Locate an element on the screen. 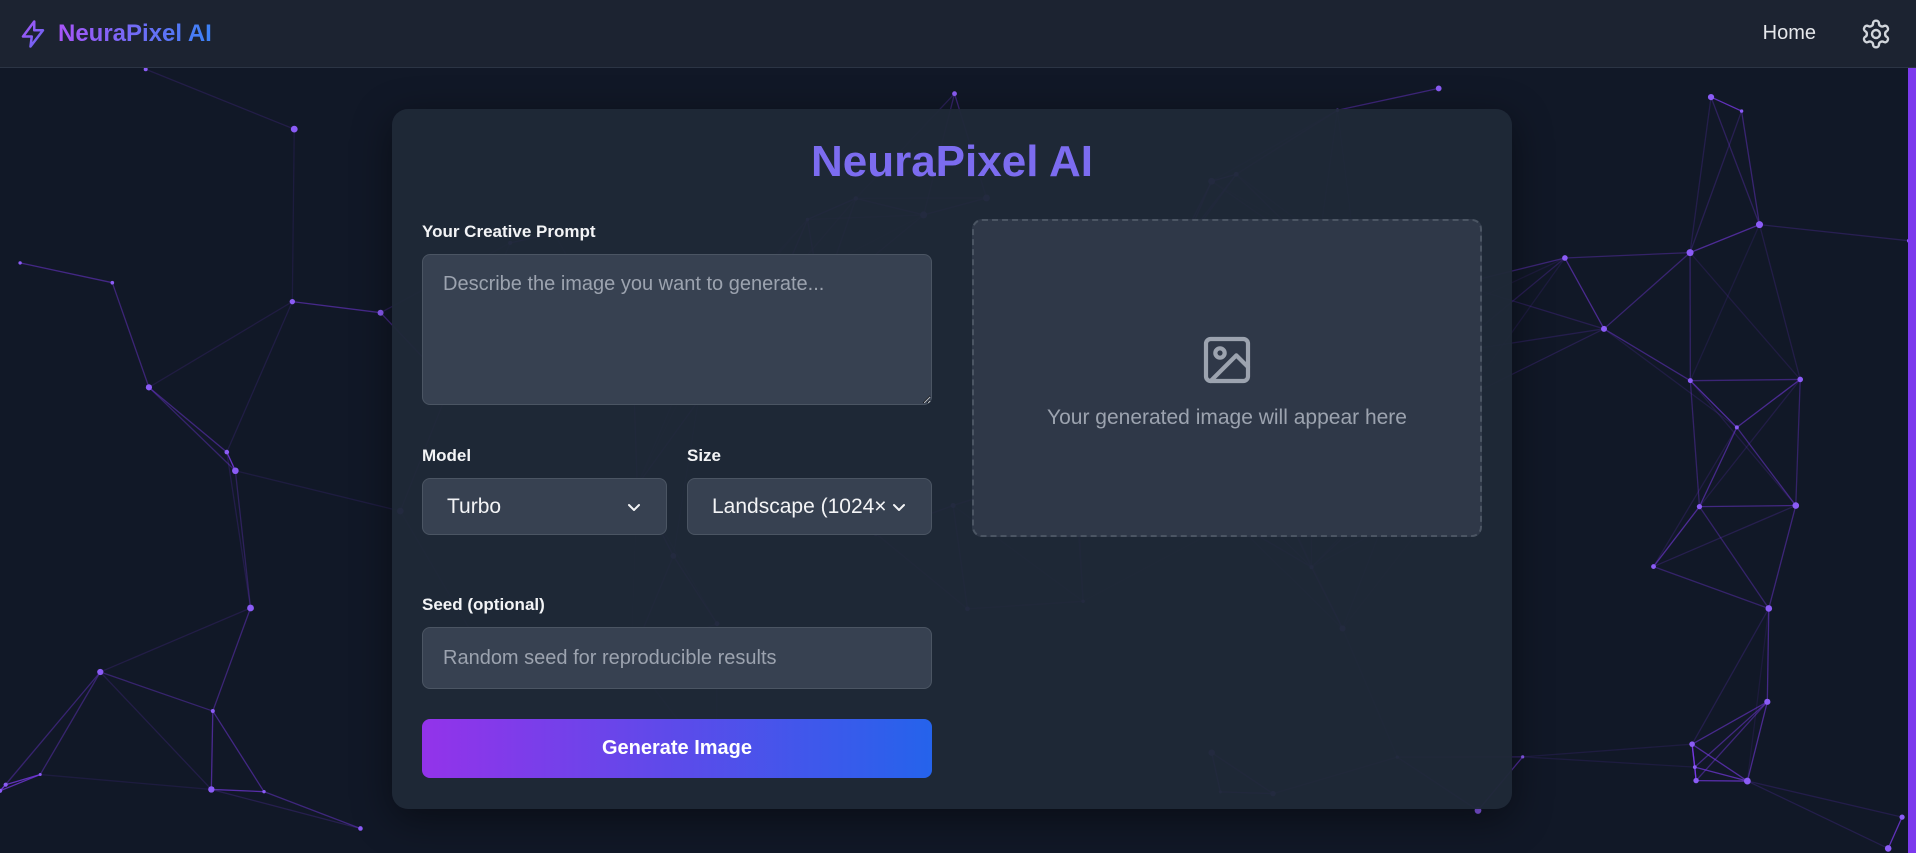 This screenshot has width=1916, height=853. image-preview-area: Your generated image will appear here is located at coordinates (1227, 378).